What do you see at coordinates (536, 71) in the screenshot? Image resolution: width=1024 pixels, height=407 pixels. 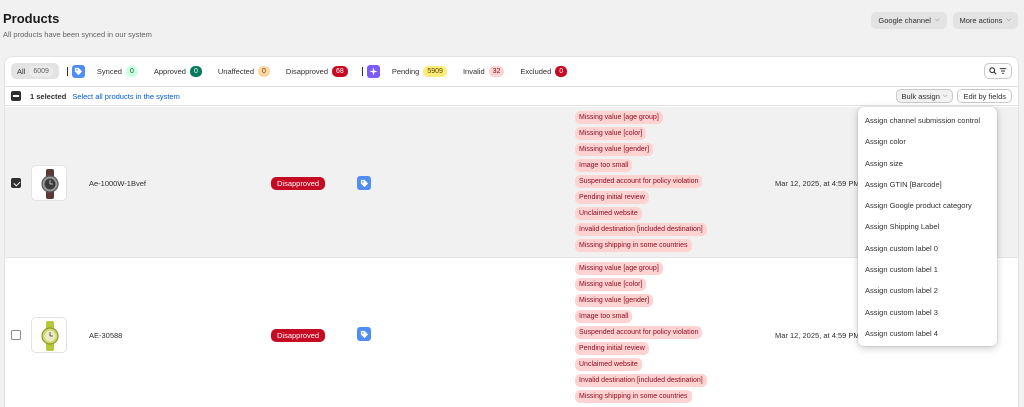 I see `tab-label: Excluded` at bounding box center [536, 71].